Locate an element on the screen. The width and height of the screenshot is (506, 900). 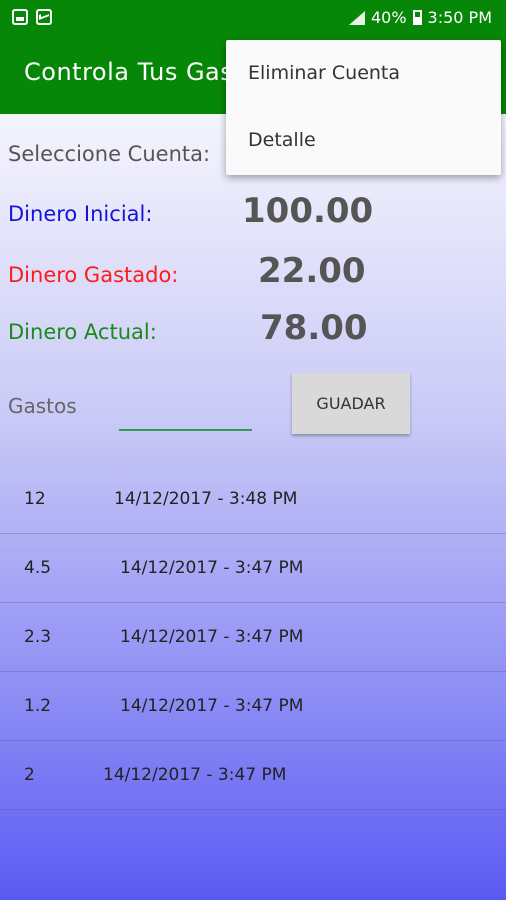
expense-amount: 4.5 is located at coordinates (38, 568).